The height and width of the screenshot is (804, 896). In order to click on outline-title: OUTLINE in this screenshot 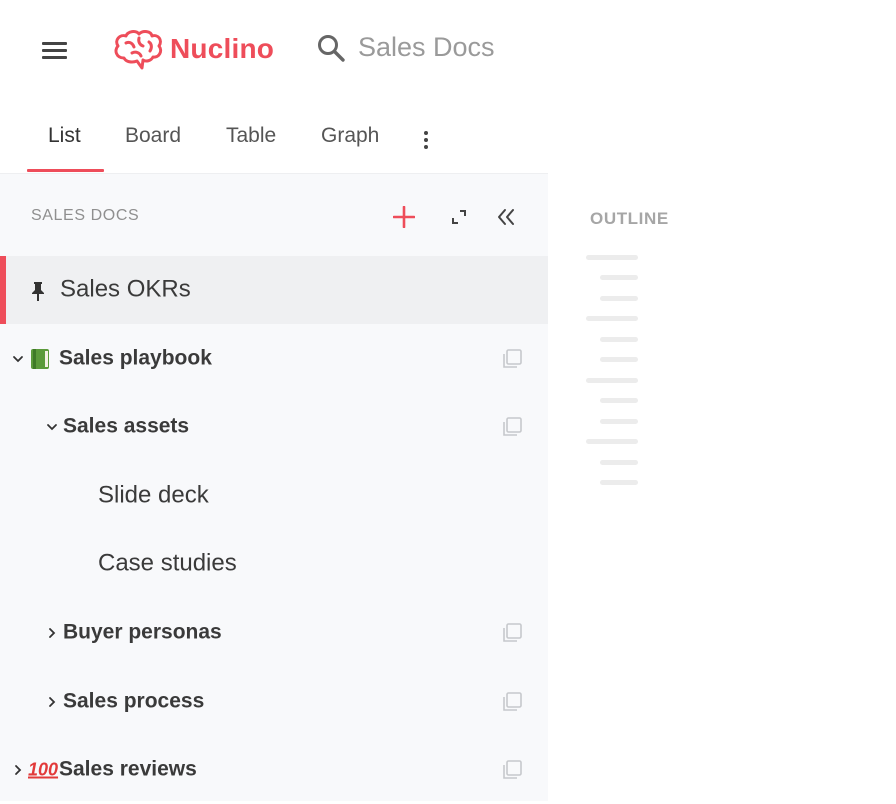, I will do `click(629, 218)`.